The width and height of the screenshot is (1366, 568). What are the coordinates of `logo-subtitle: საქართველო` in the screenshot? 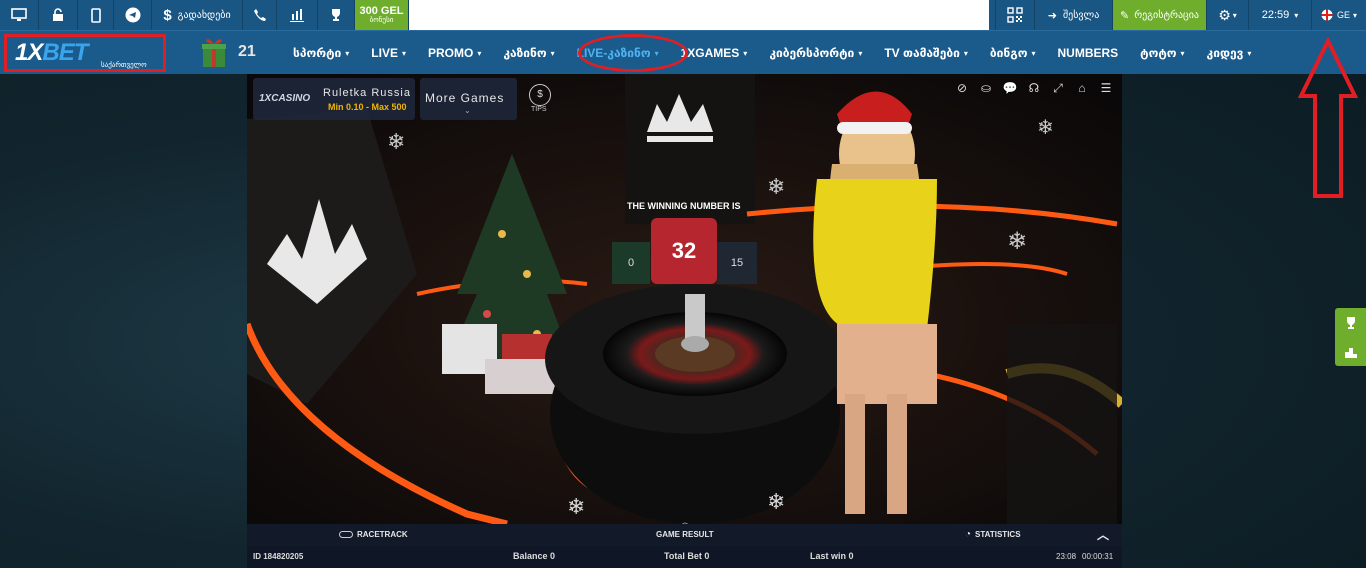 It's located at (124, 65).